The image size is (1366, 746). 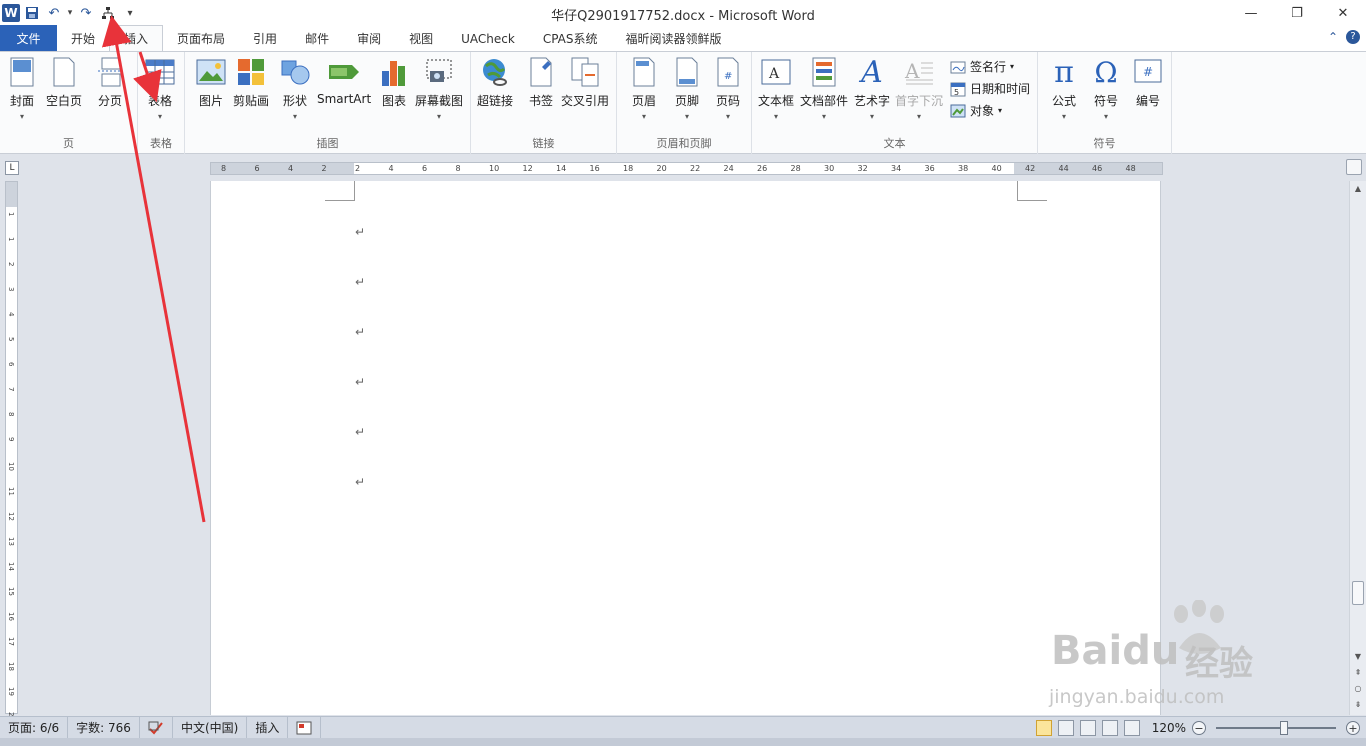 What do you see at coordinates (982, 66) in the screenshot?
I see `signature-line-button: 签名行 ▾` at bounding box center [982, 66].